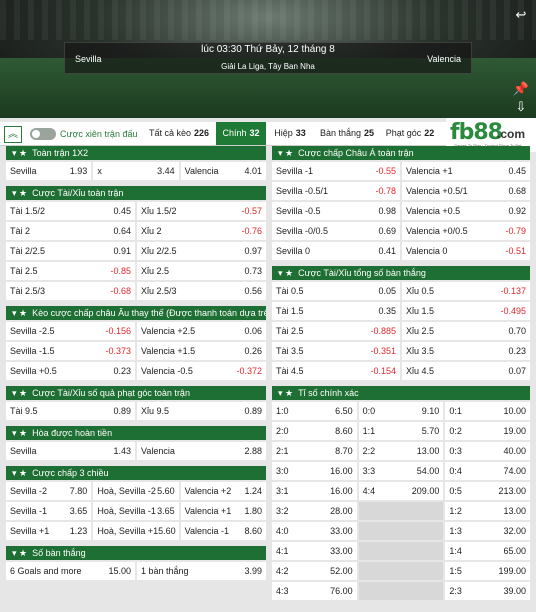 The height and width of the screenshot is (612, 536). Describe the element at coordinates (487, 571) in the screenshot. I see `odds-cell: 1:5 199.00` at that location.